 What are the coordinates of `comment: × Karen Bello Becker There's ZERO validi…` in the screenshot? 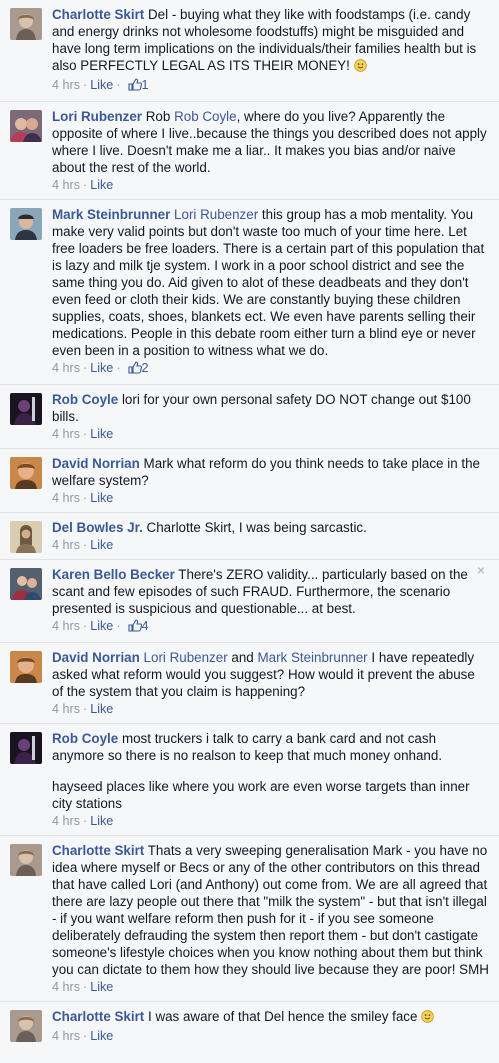 It's located at (249, 600).